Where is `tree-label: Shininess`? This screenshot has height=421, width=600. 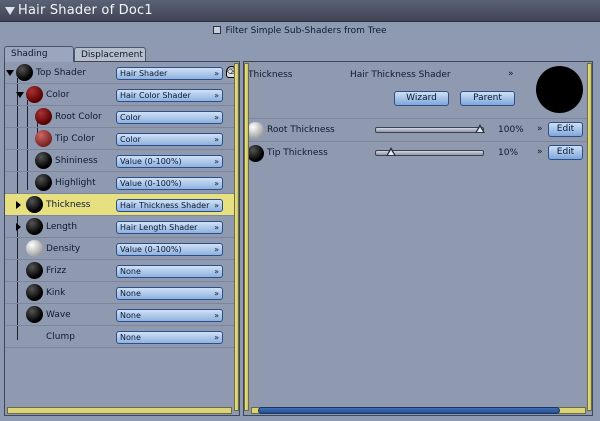
tree-label: Shininess is located at coordinates (76, 161).